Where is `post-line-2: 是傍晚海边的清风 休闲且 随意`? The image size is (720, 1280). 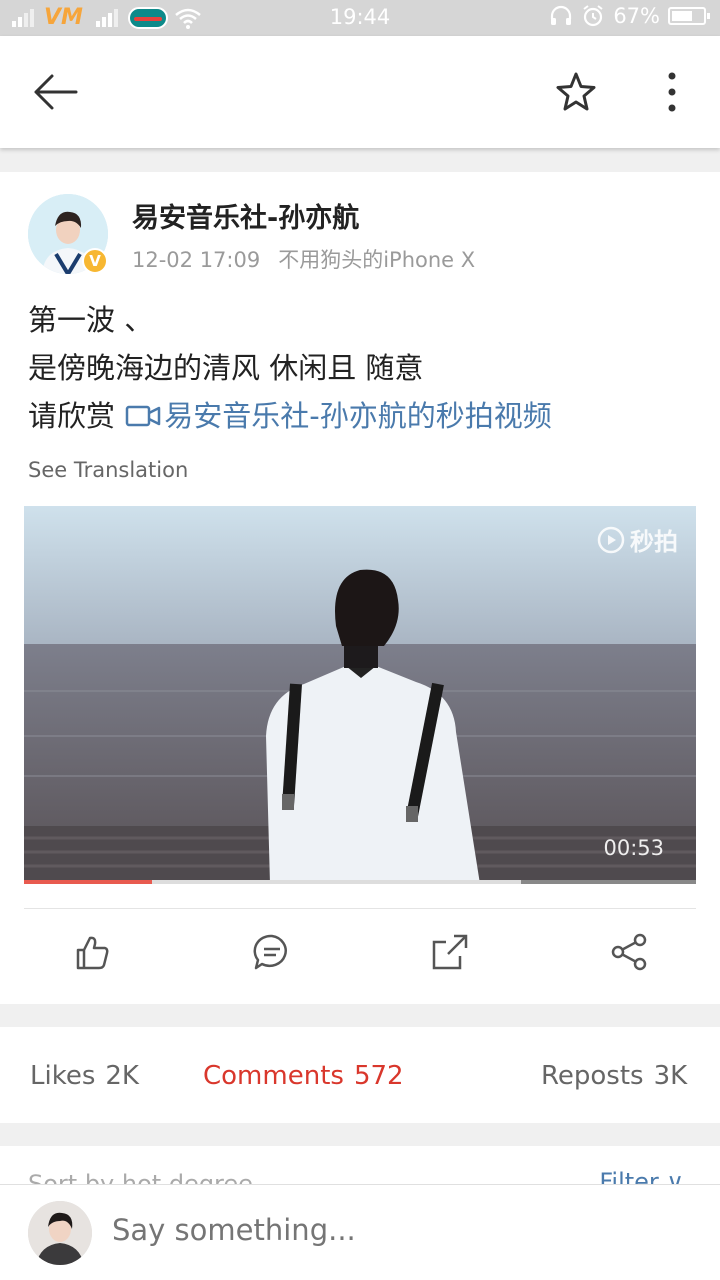
post-line-2: 是傍晚海边的清风 休闲且 随意 is located at coordinates (226, 368).